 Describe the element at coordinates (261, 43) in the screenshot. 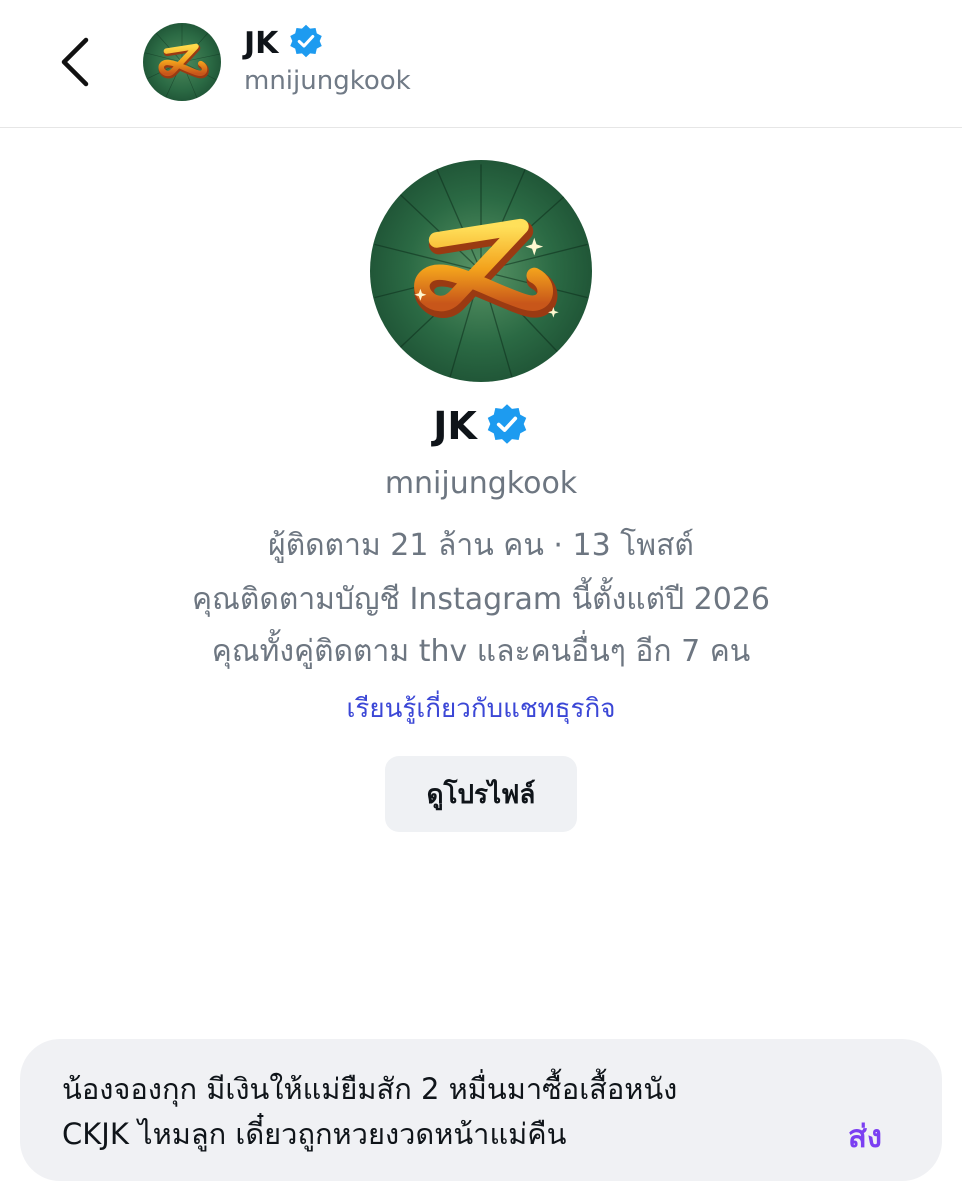

I see `header-name: JK` at that location.